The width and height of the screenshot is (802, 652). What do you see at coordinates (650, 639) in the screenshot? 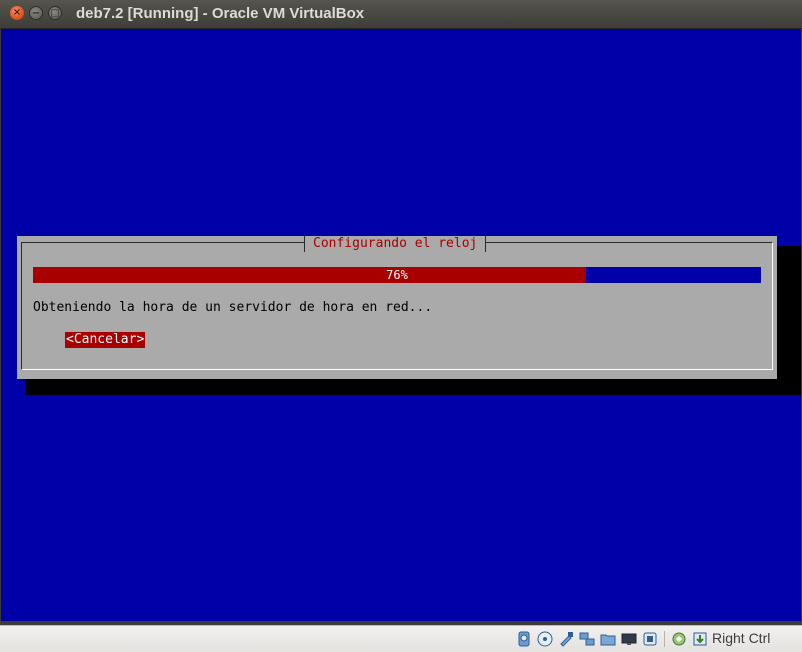
I see `video-capture-icon` at bounding box center [650, 639].